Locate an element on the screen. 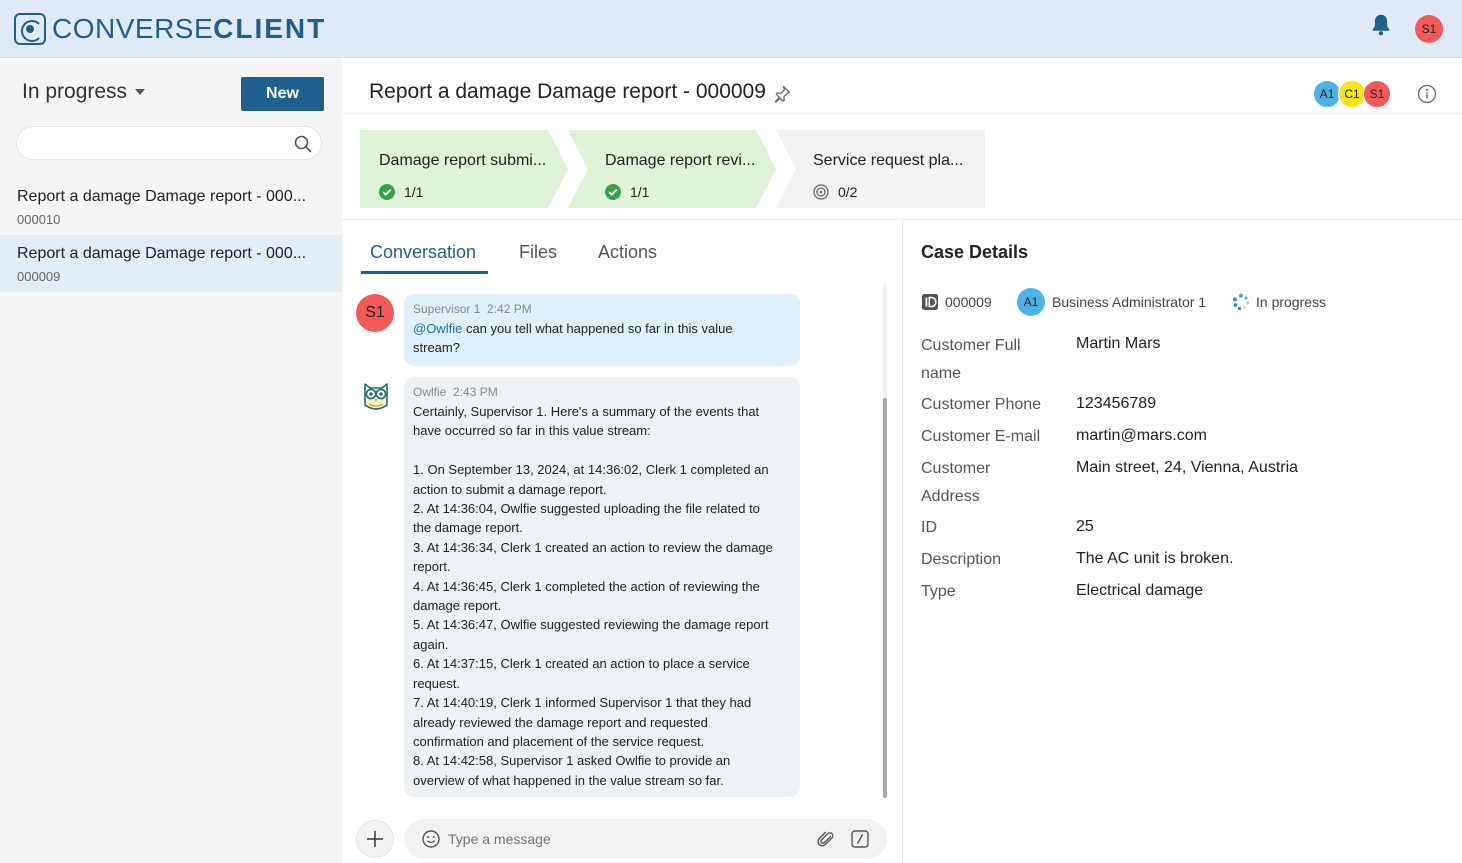 The width and height of the screenshot is (1462, 863). stage-chevron: Service request pla... 0/2 is located at coordinates (880, 169).